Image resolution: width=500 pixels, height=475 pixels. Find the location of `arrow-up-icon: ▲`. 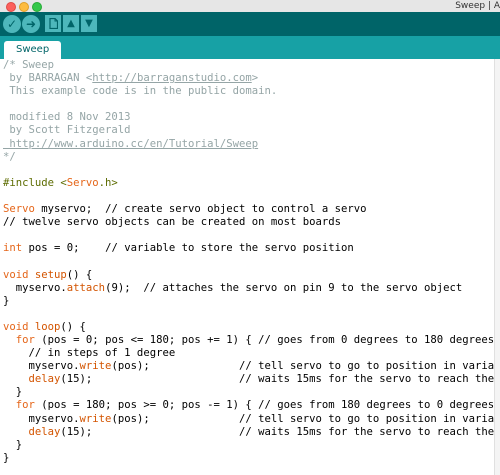

arrow-up-icon: ▲ is located at coordinates (71, 23).